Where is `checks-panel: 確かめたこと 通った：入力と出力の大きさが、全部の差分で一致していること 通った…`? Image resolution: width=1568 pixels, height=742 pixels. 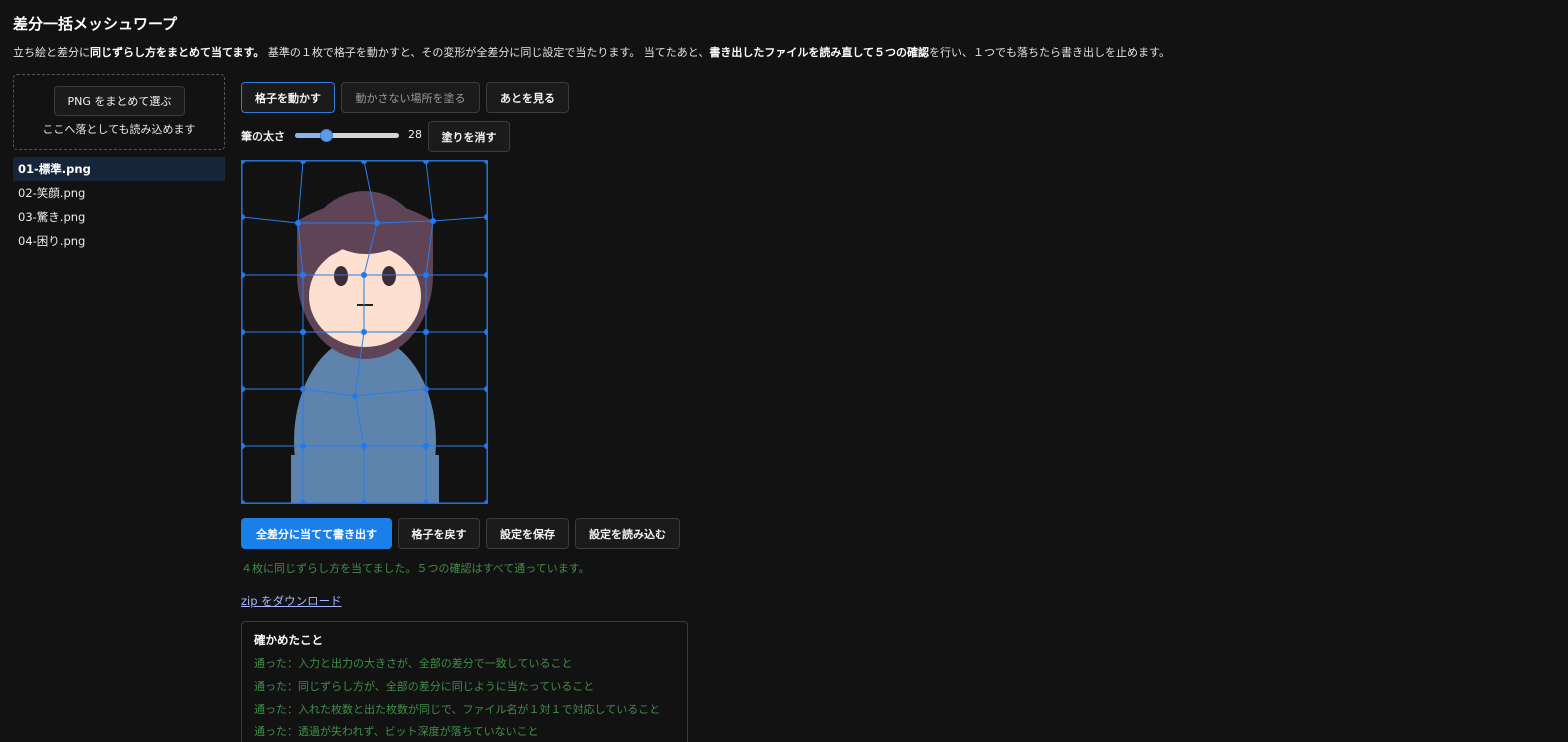
checks-panel: 確かめたこと 通った：入力と出力の大きさが、全部の差分で一致していること 通った… is located at coordinates (464, 681).